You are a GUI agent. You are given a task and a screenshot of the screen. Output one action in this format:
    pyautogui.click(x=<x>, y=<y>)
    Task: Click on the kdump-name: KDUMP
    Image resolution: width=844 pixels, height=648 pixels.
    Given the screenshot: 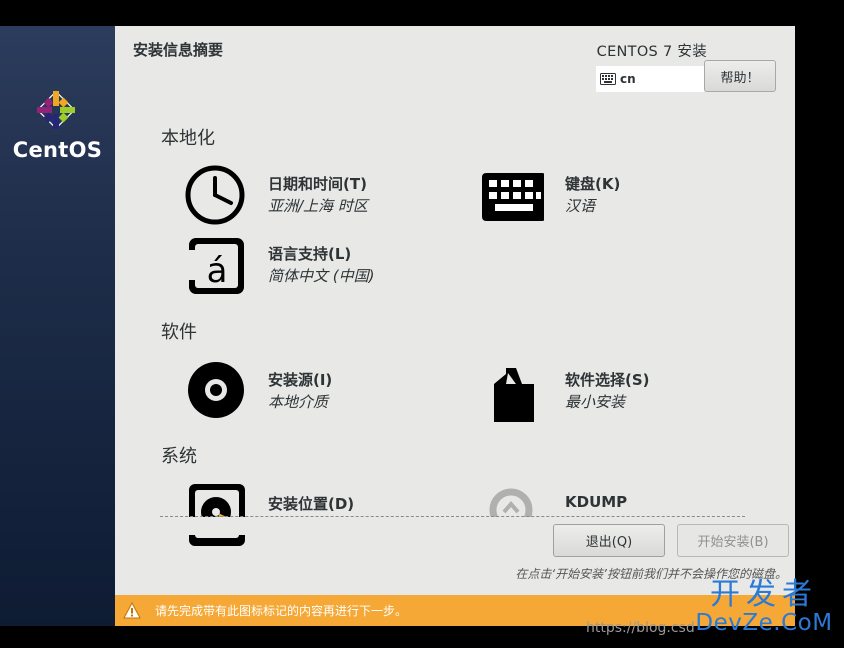 What is the action you would take?
    pyautogui.click(x=596, y=502)
    